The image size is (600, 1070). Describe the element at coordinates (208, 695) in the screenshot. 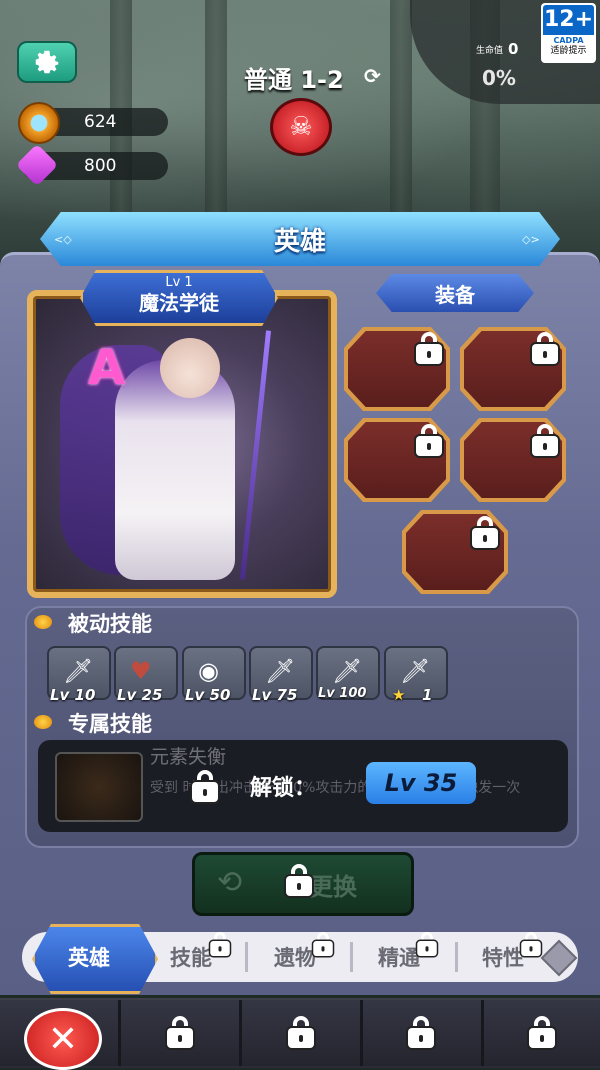

I see `passive-skill-level: Lv 50` at that location.